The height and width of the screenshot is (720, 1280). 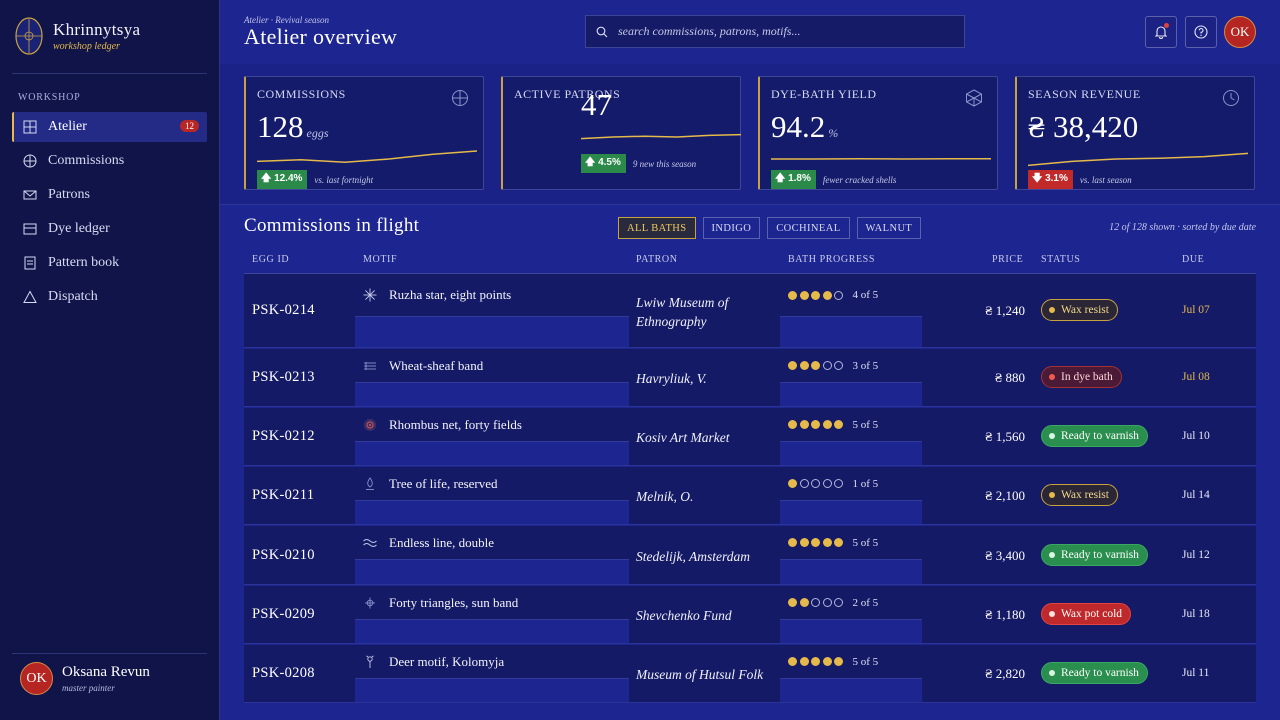 What do you see at coordinates (1196, 377) in the screenshot?
I see `due-date: Jul 08` at bounding box center [1196, 377].